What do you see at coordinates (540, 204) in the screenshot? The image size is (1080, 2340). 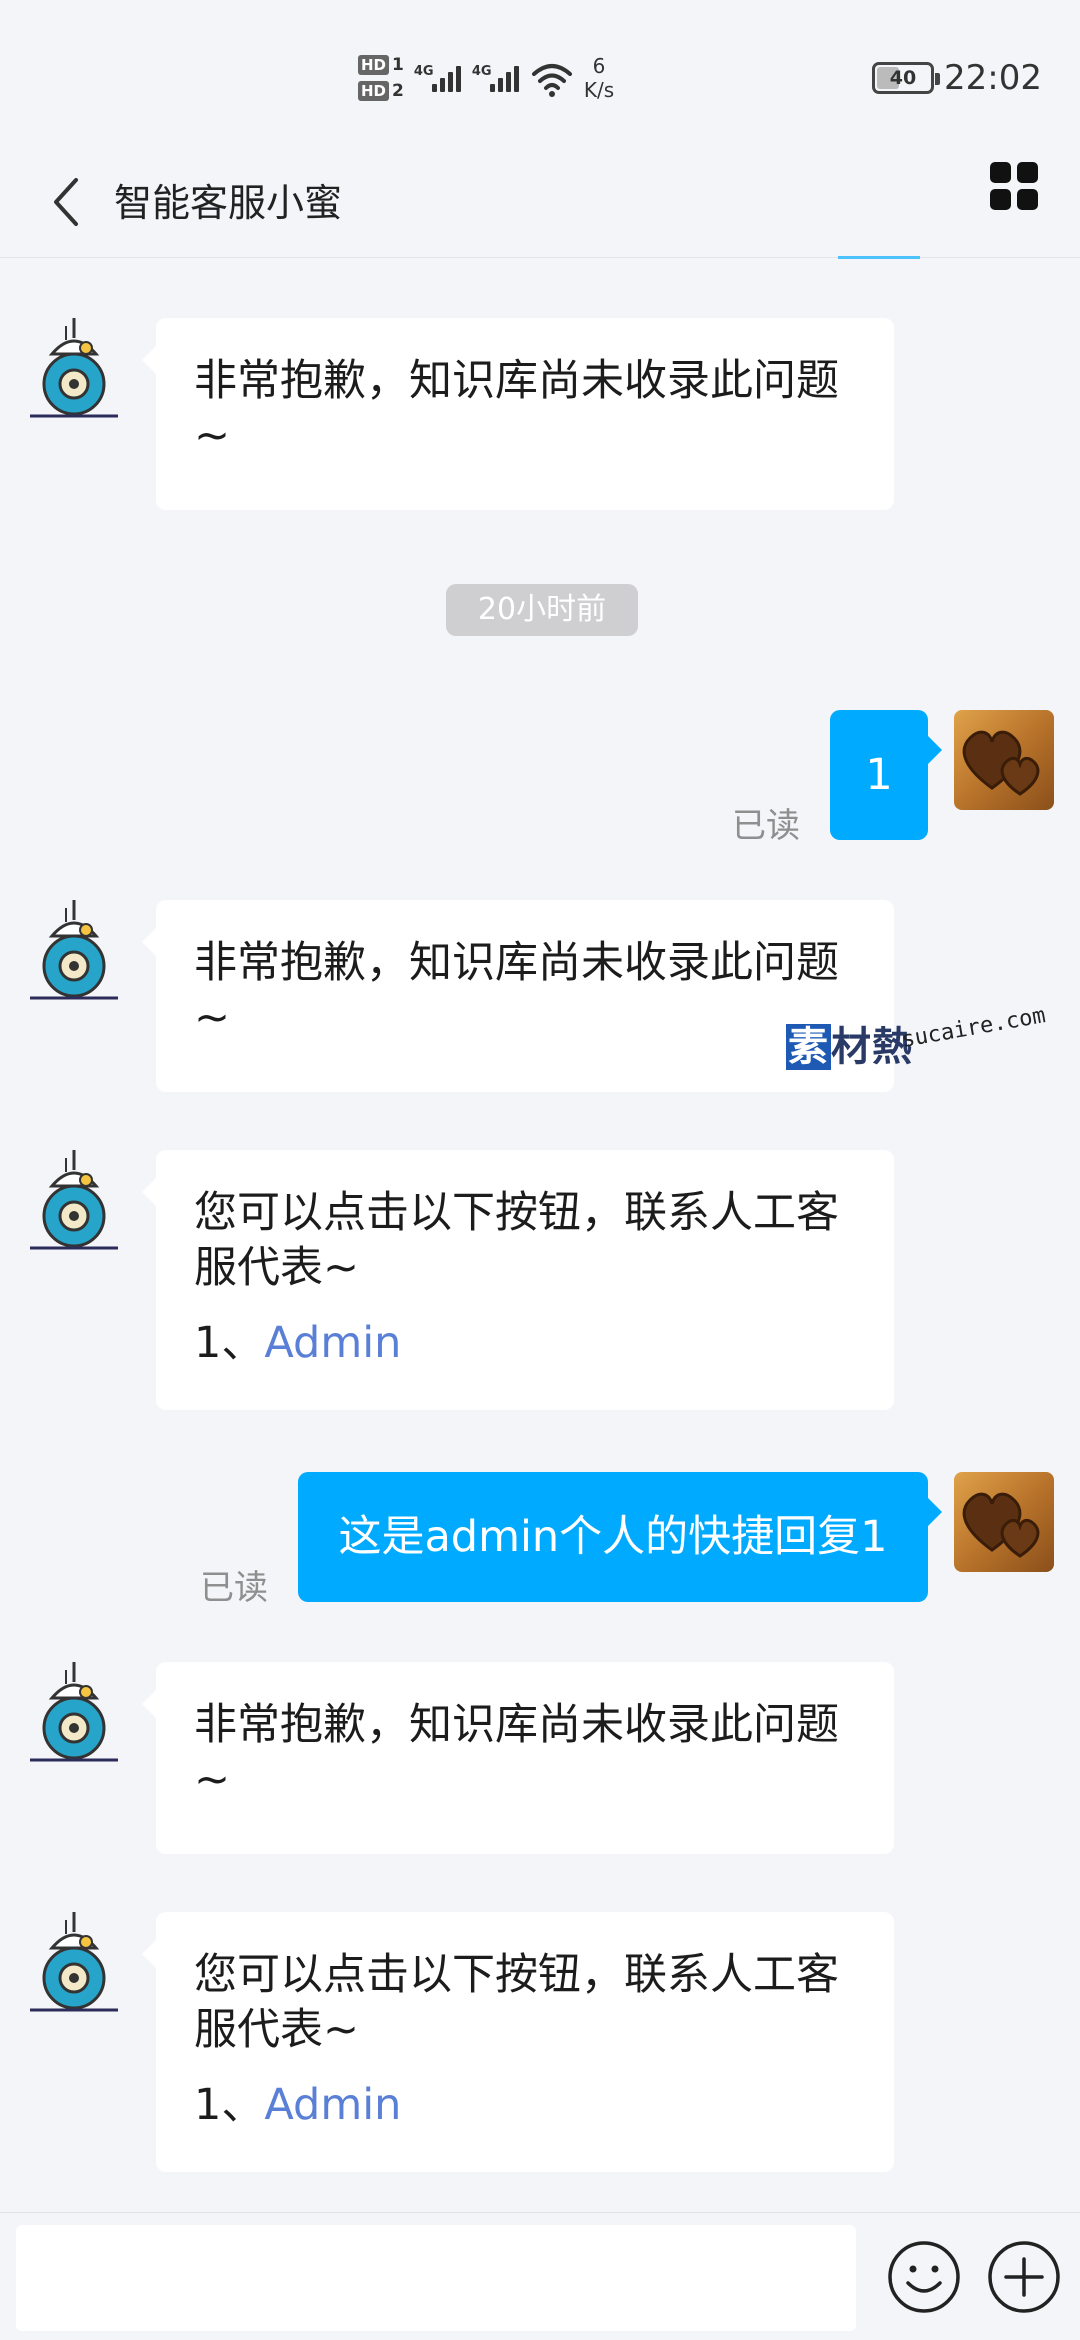 I see `header: 智能客服小蜜` at bounding box center [540, 204].